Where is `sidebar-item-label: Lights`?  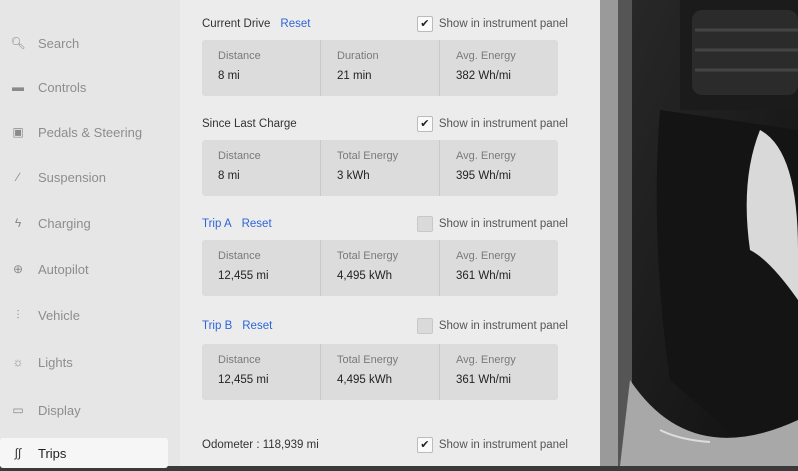 sidebar-item-label: Lights is located at coordinates (55, 362).